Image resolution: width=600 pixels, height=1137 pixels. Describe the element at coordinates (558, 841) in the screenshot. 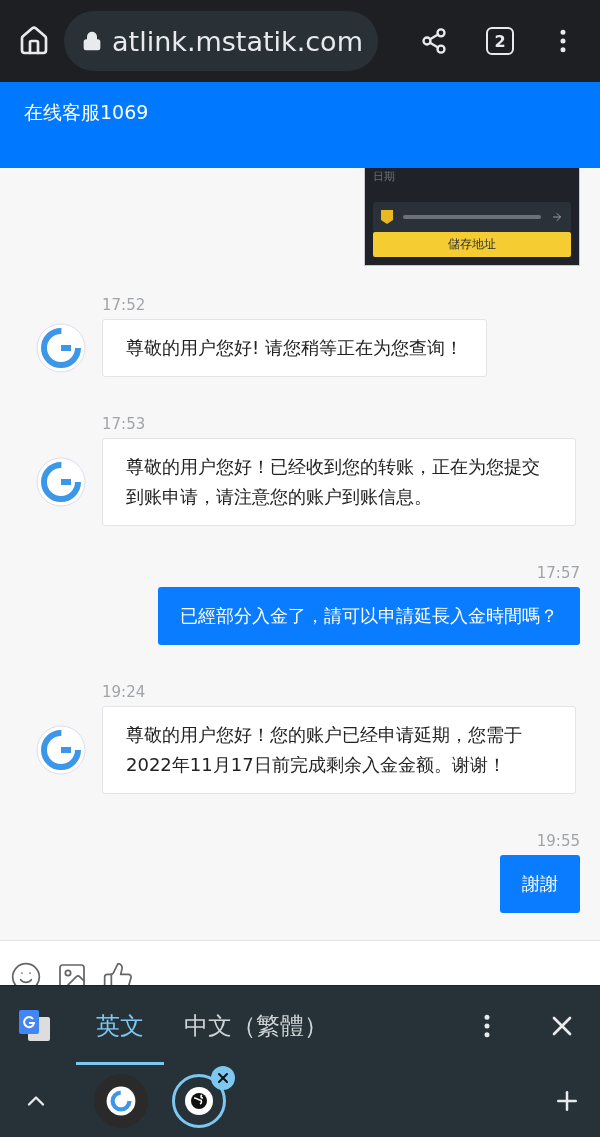

I see `message-time: 19:55` at that location.